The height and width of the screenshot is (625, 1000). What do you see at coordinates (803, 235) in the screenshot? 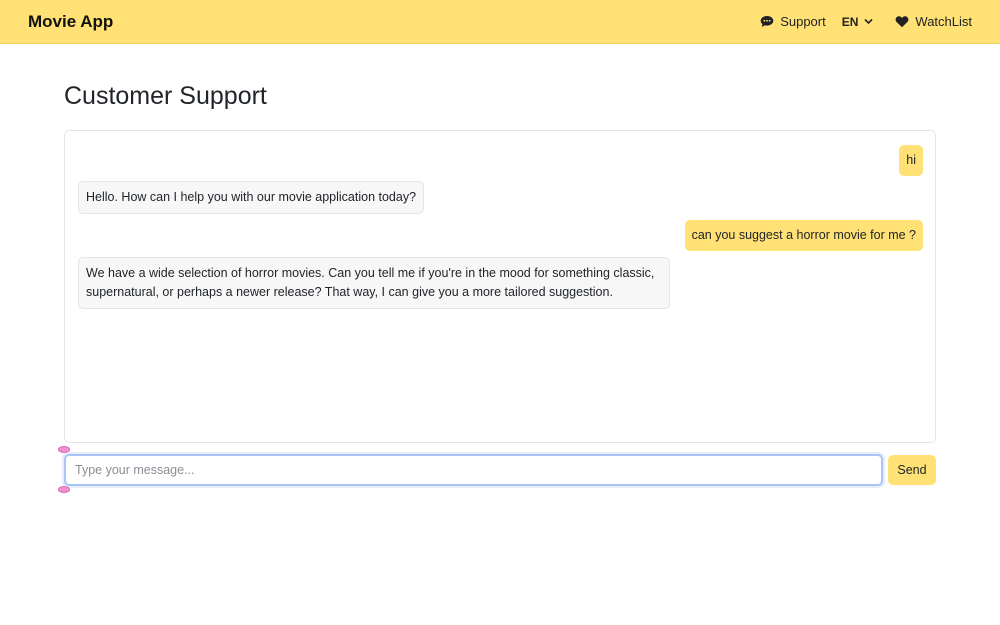
I see `user-message: can you suggest a horror movie for me ?` at bounding box center [803, 235].